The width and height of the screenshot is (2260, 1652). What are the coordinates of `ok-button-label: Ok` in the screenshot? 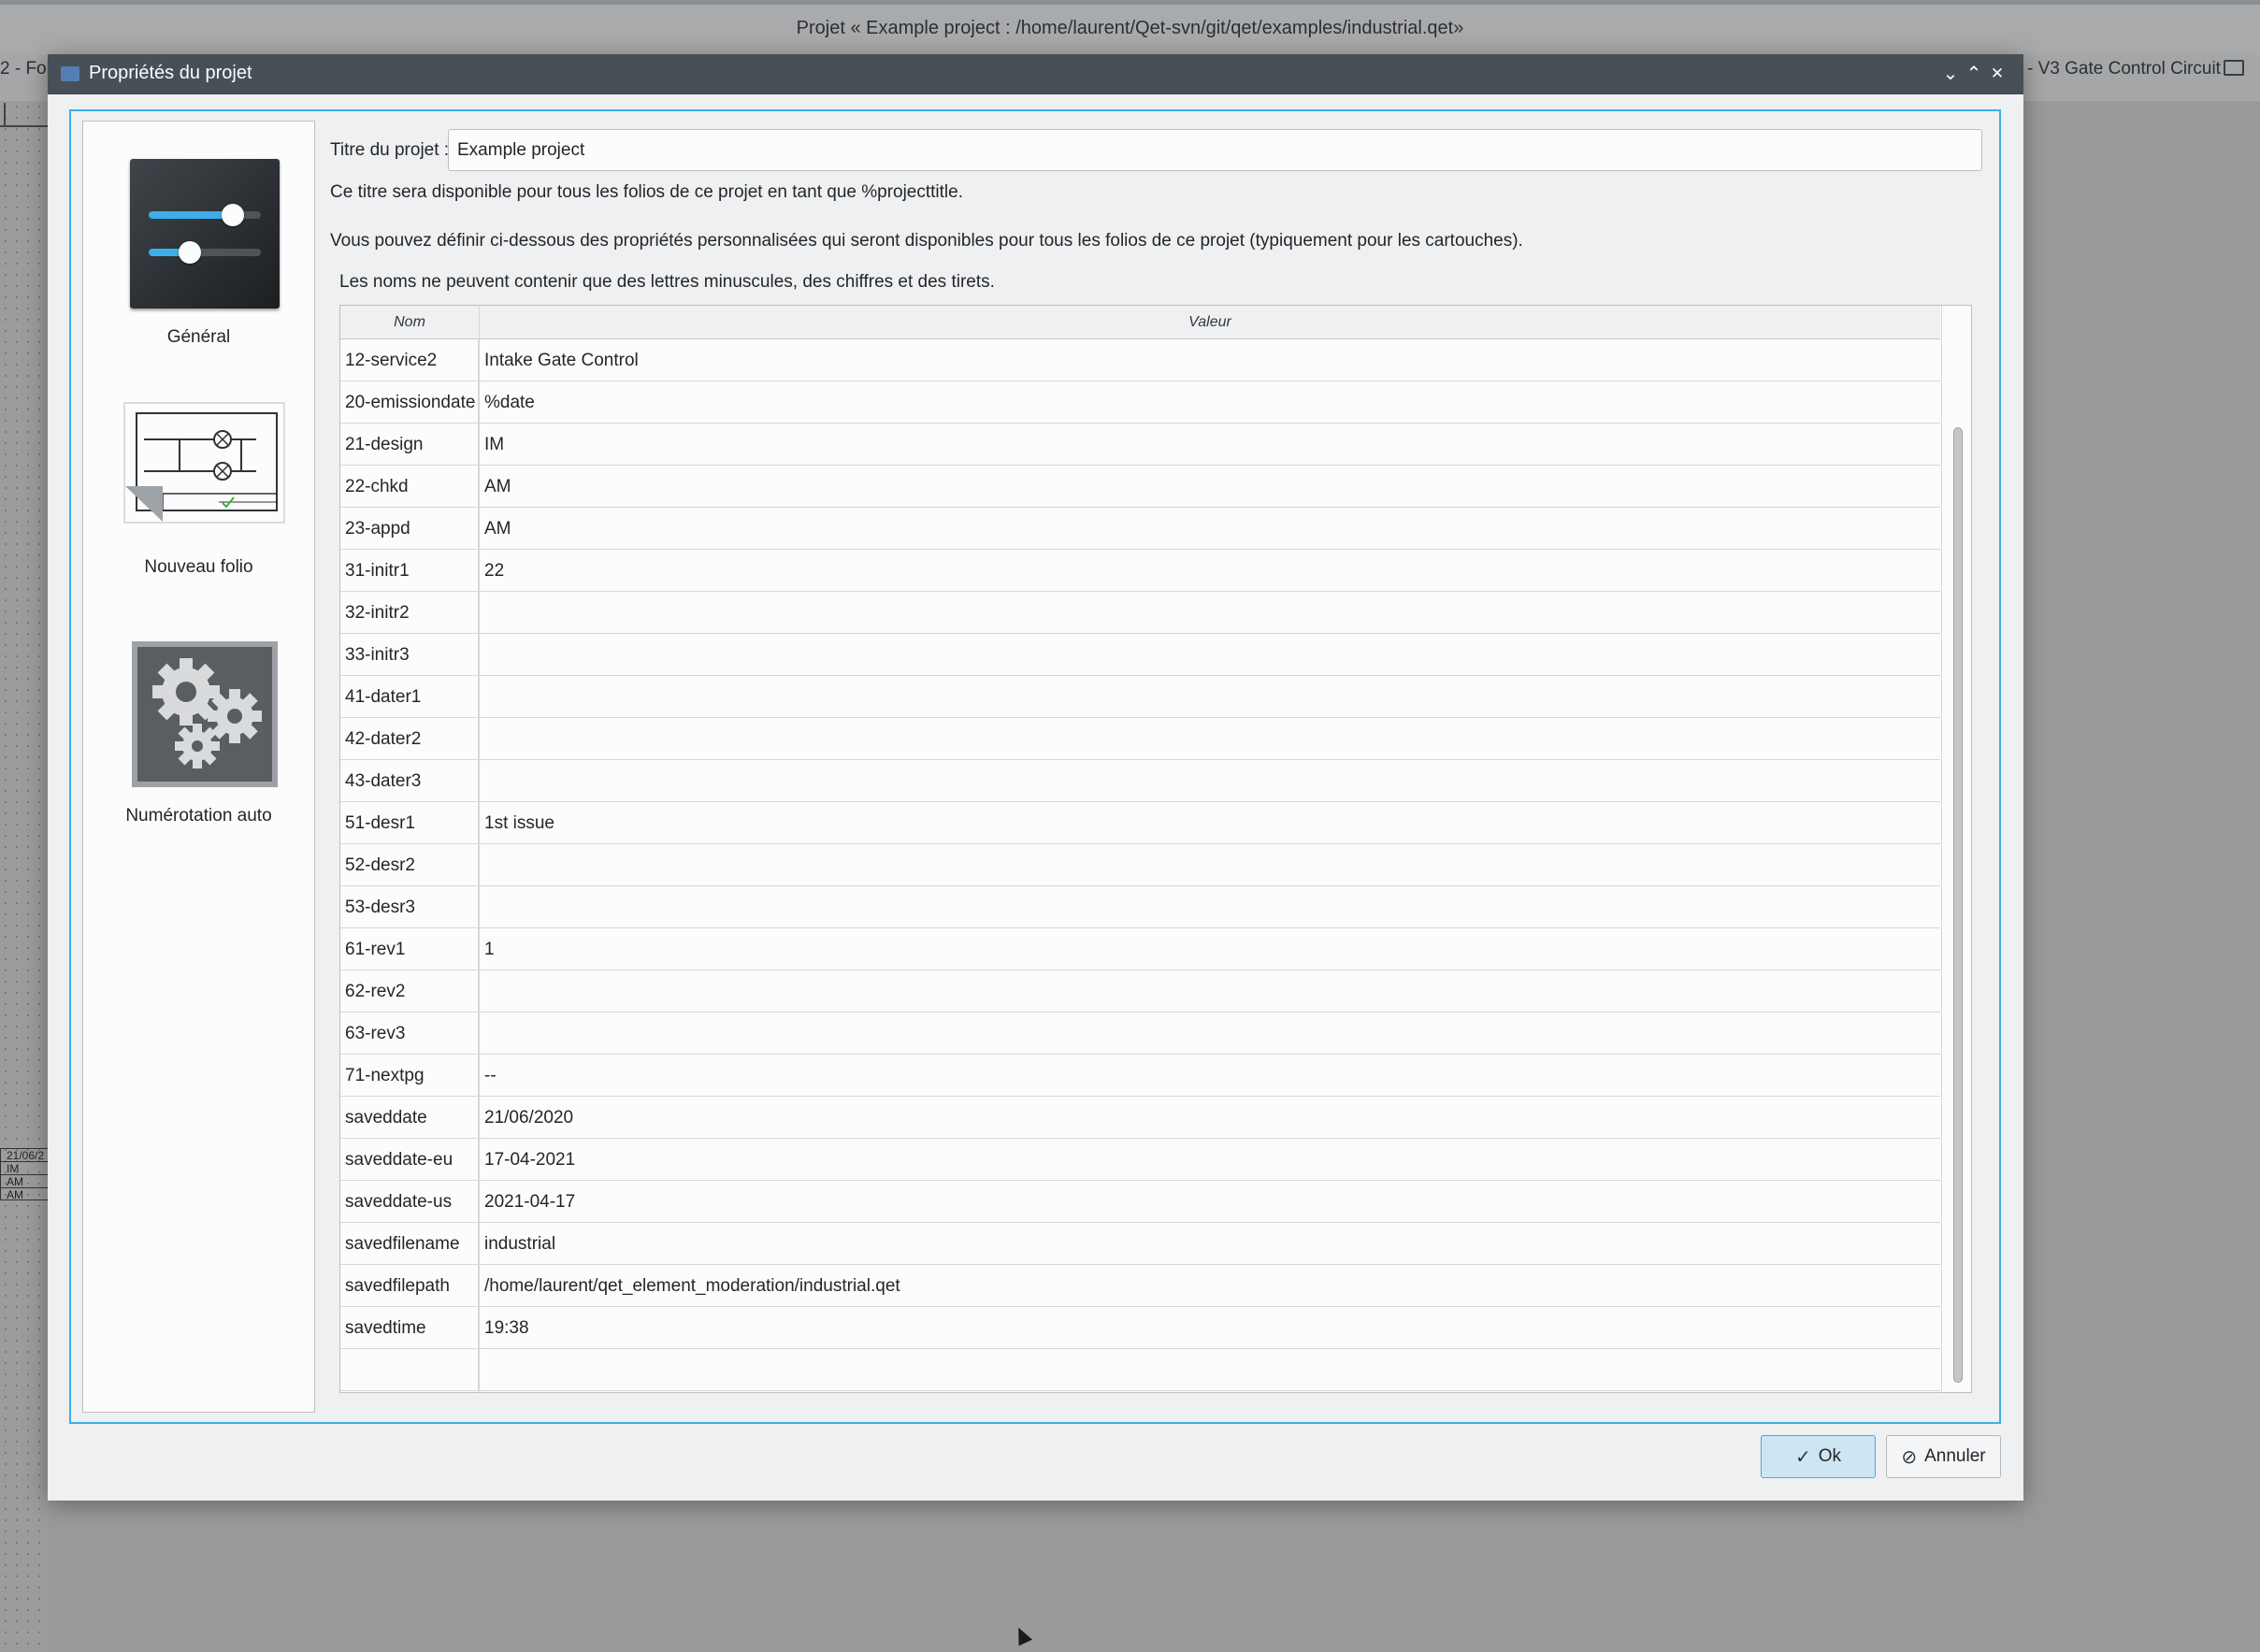 It's located at (1830, 1456).